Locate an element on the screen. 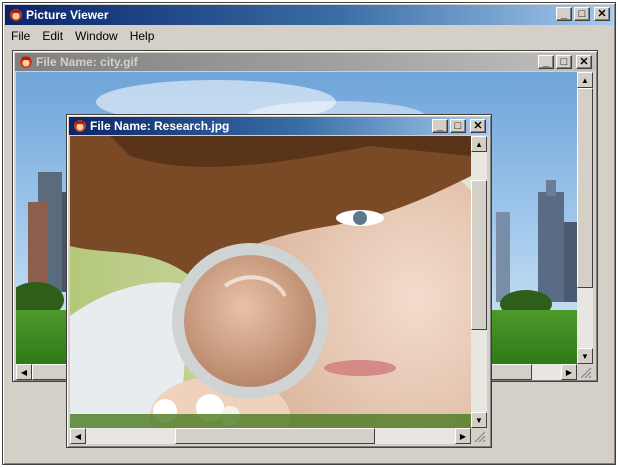 The image size is (618, 467). research-window-title: File Name: Research.jpg is located at coordinates (160, 126).